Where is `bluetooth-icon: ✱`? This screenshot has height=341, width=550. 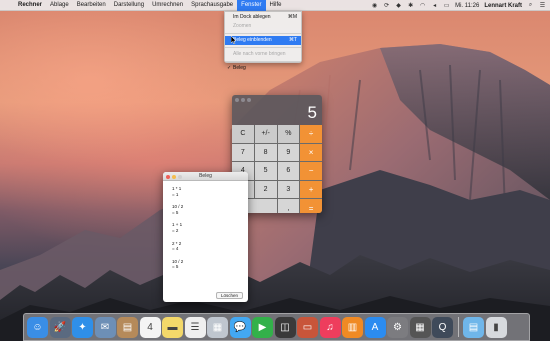 bluetooth-icon: ✱ is located at coordinates (410, 5).